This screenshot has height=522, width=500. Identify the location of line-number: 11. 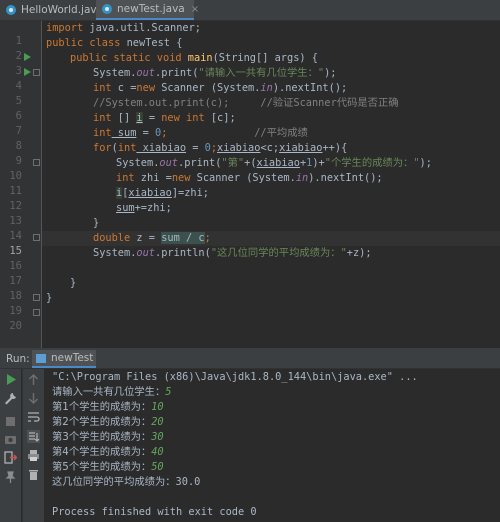
(15, 191).